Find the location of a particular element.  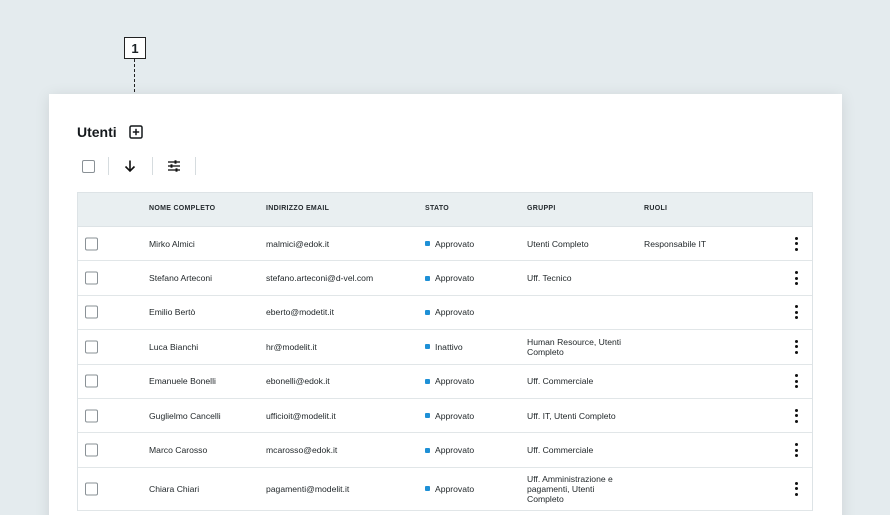

callout-marker: 1 is located at coordinates (135, 48).